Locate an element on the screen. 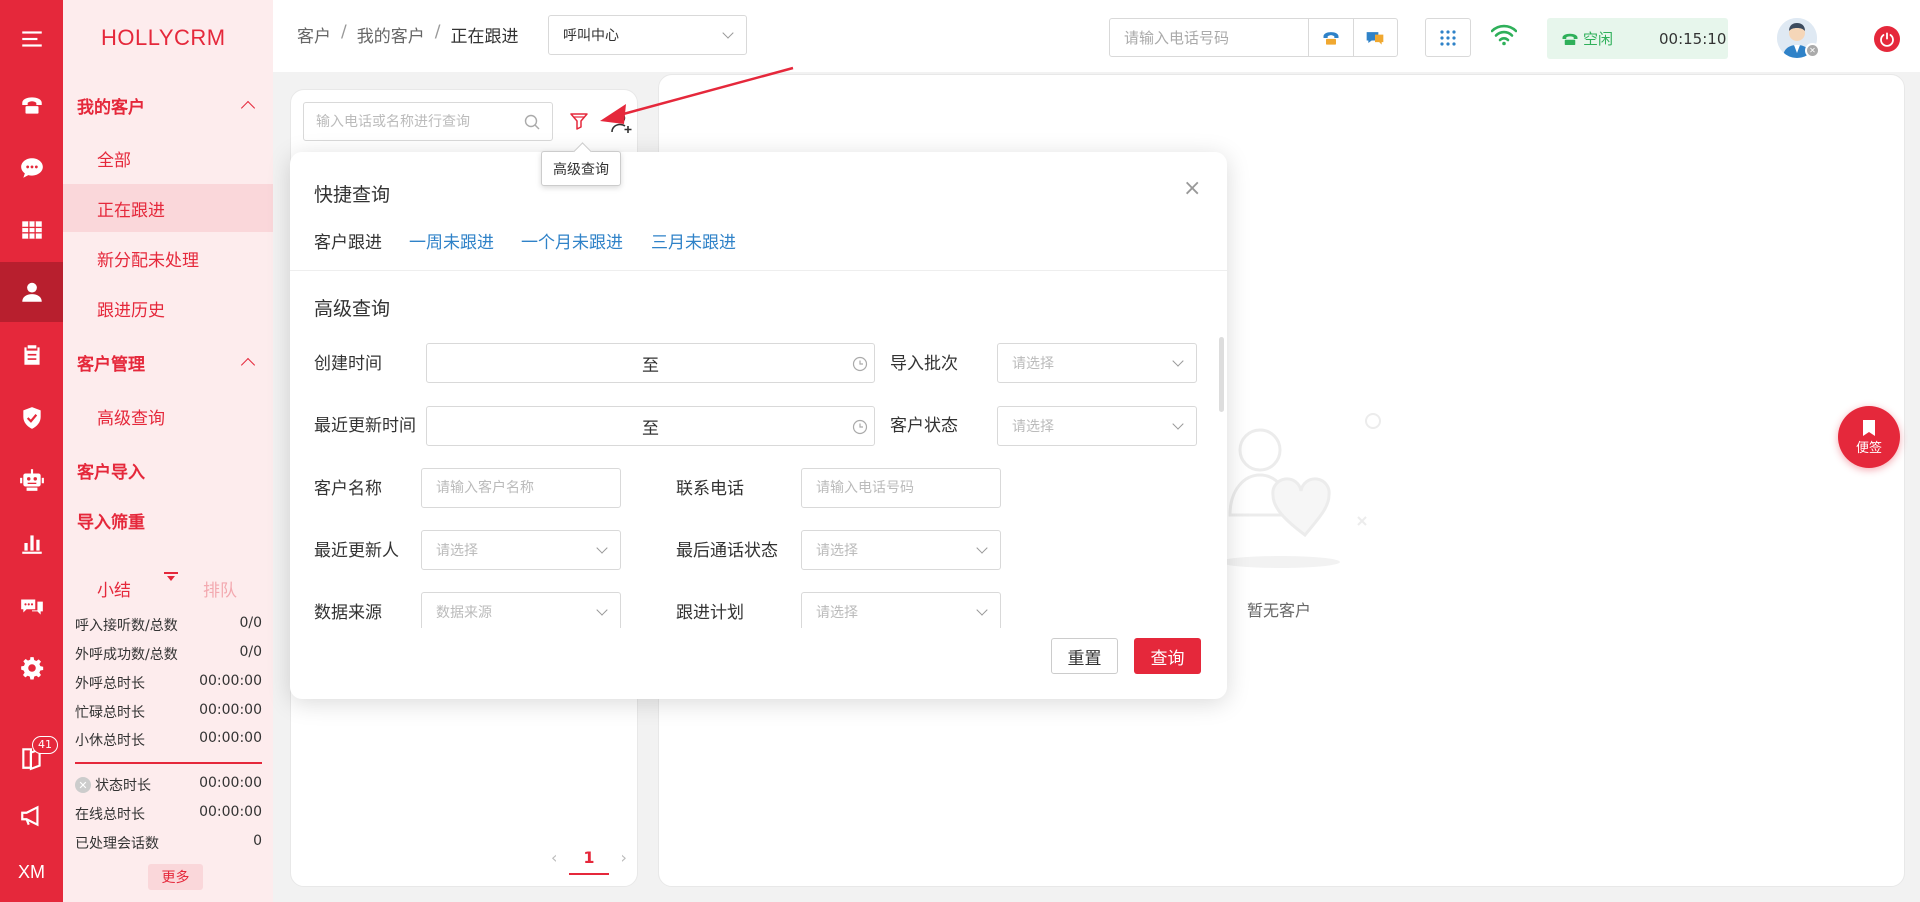 This screenshot has width=1920, height=902. close-circle-icon: ✕ is located at coordinates (83, 785).